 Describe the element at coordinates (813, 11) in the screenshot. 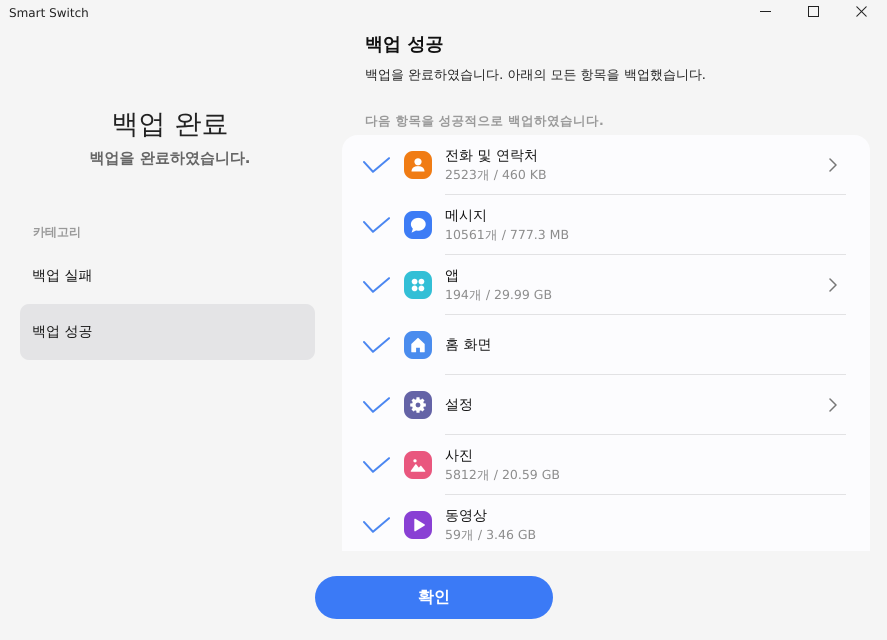

I see `maximize-icon` at that location.